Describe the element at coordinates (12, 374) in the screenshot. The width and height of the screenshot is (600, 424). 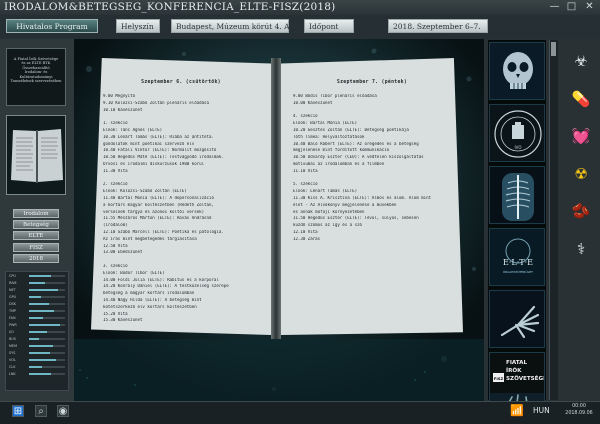
I see `monitor-label: LNK` at that location.